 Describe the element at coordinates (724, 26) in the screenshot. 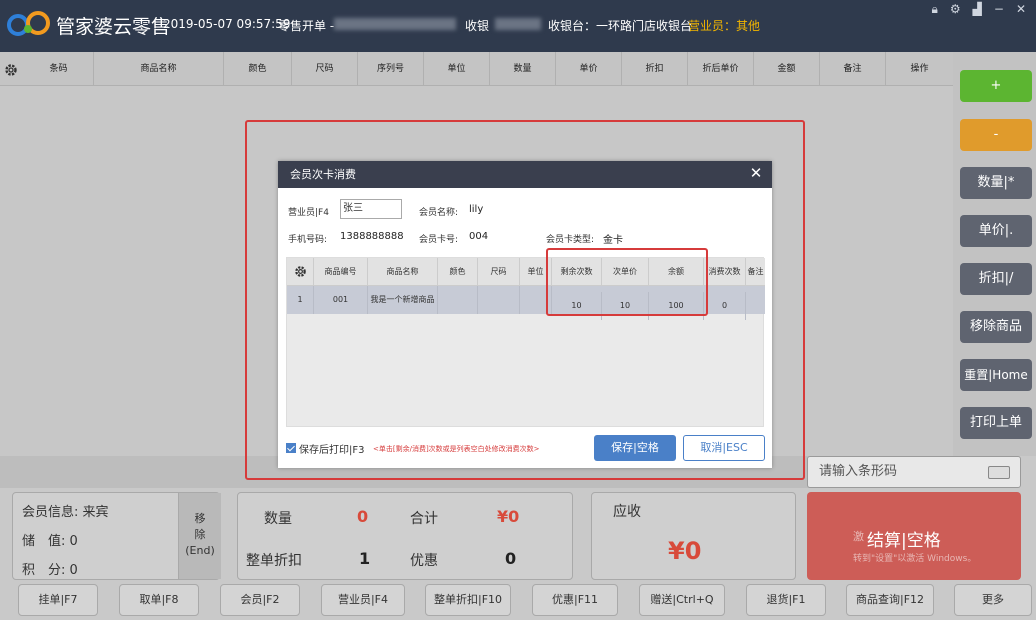

I see `salesman-label: 营业员：其他` at that location.